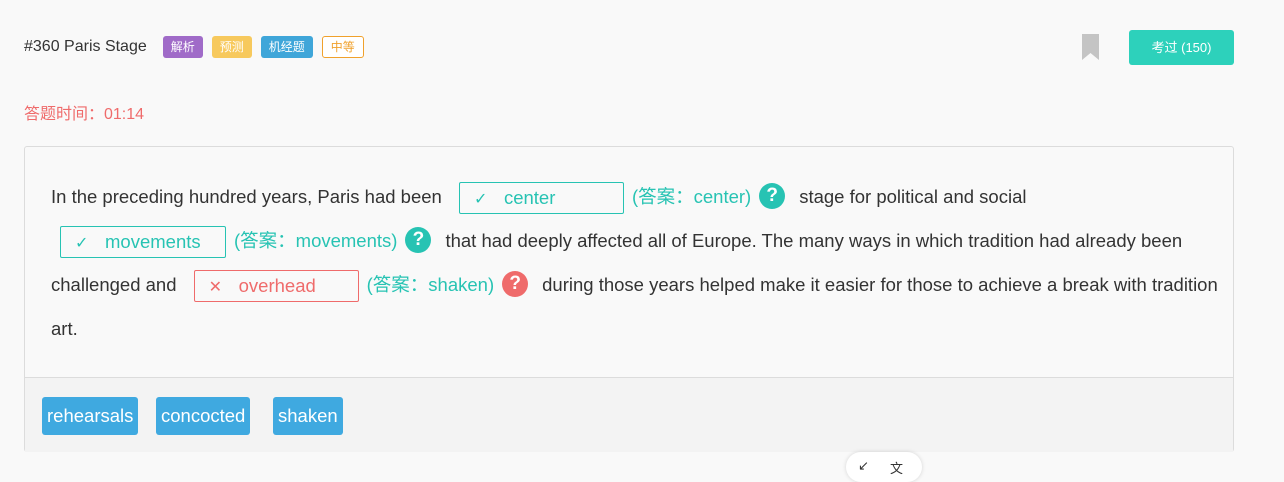 The width and height of the screenshot is (1284, 482). Describe the element at coordinates (231, 47) in the screenshot. I see `tag-prediction: 预测` at that location.